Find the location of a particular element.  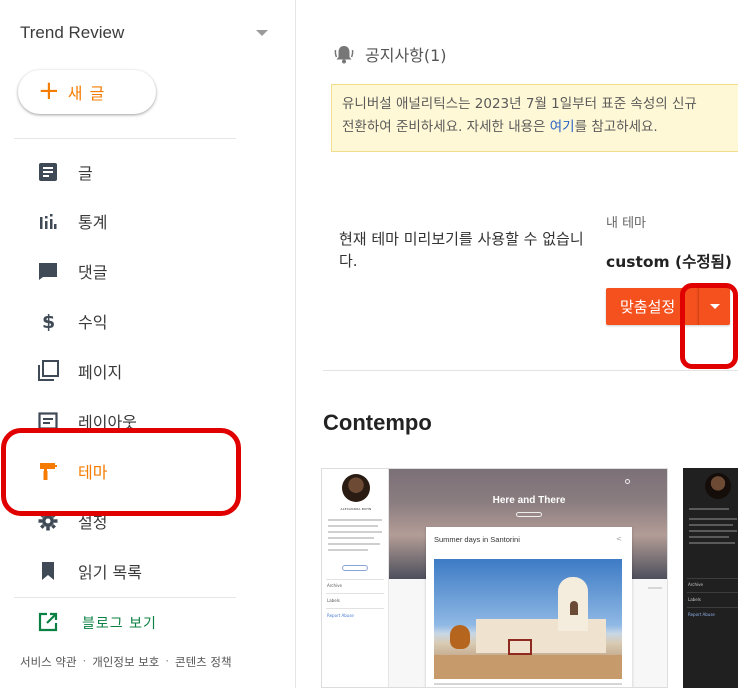

open-external-icon is located at coordinates (48, 624).